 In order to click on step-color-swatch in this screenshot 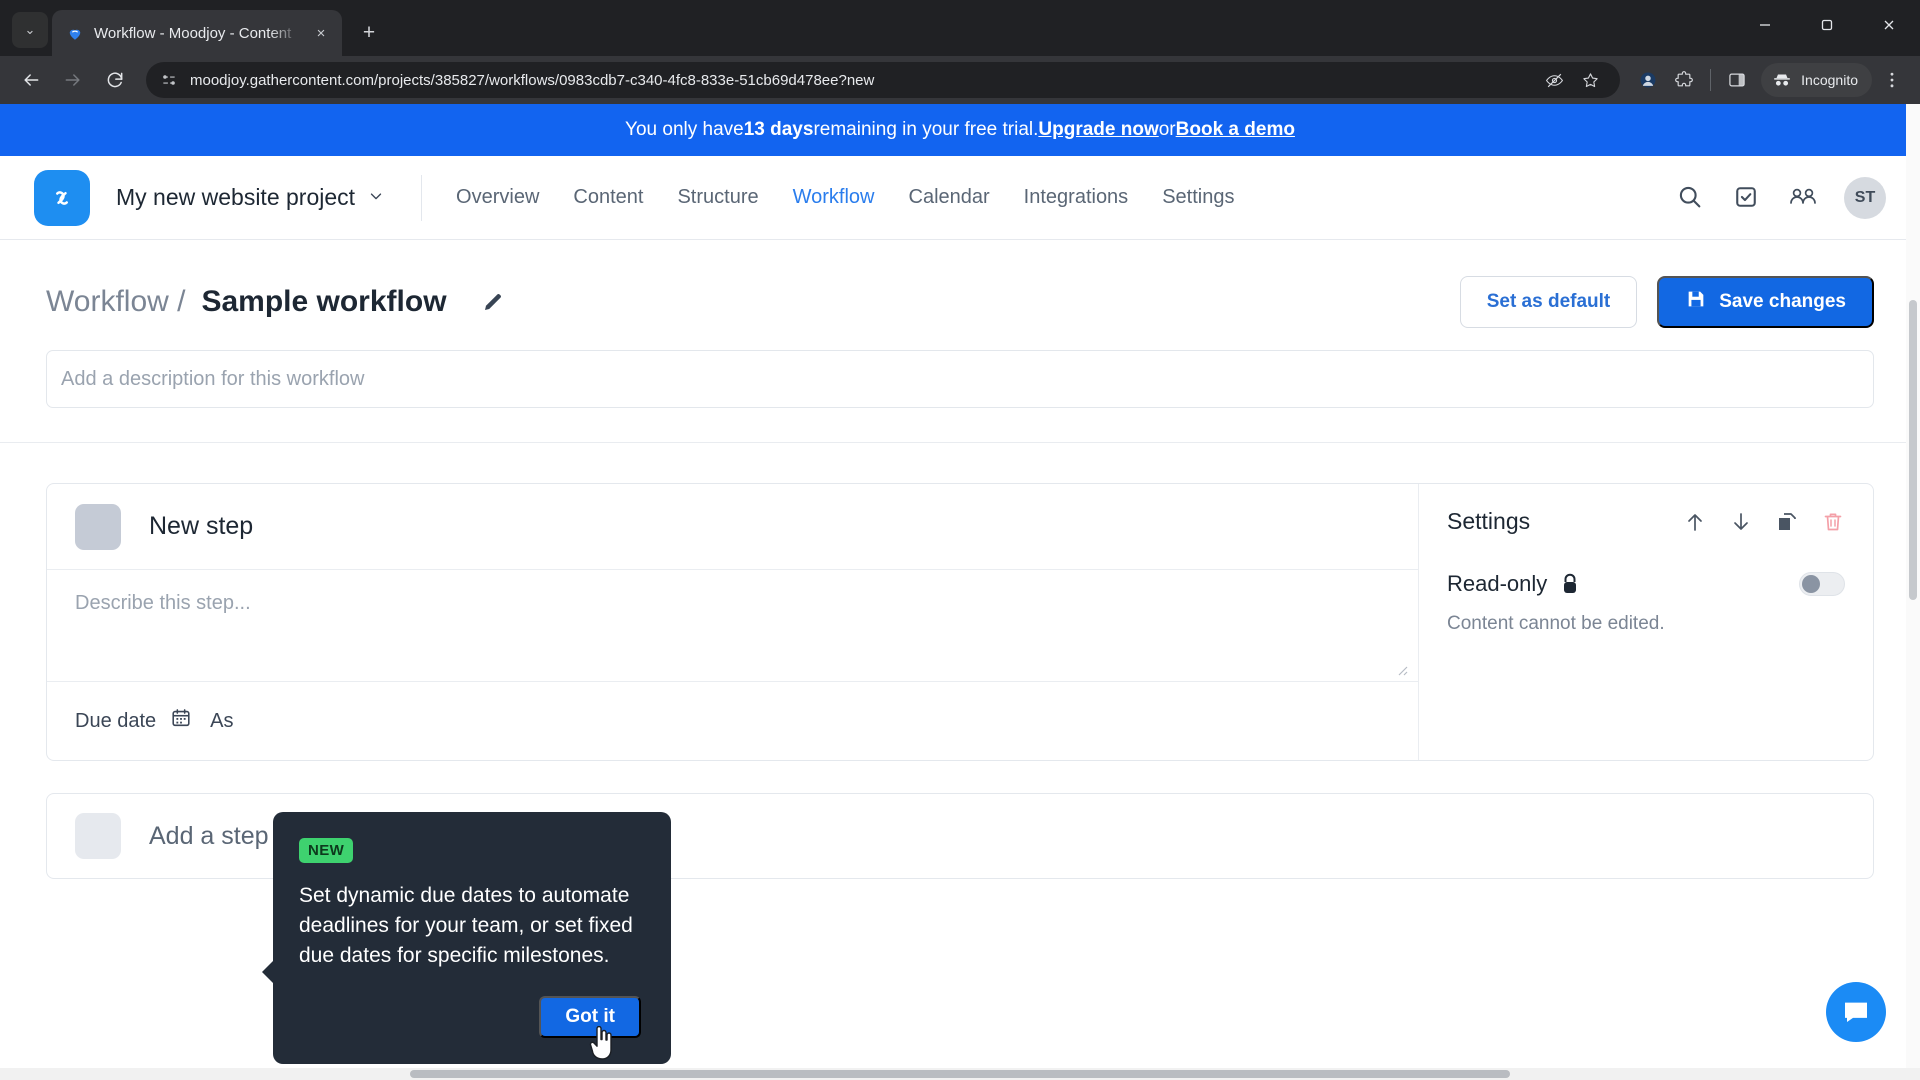, I will do `click(98, 526)`.